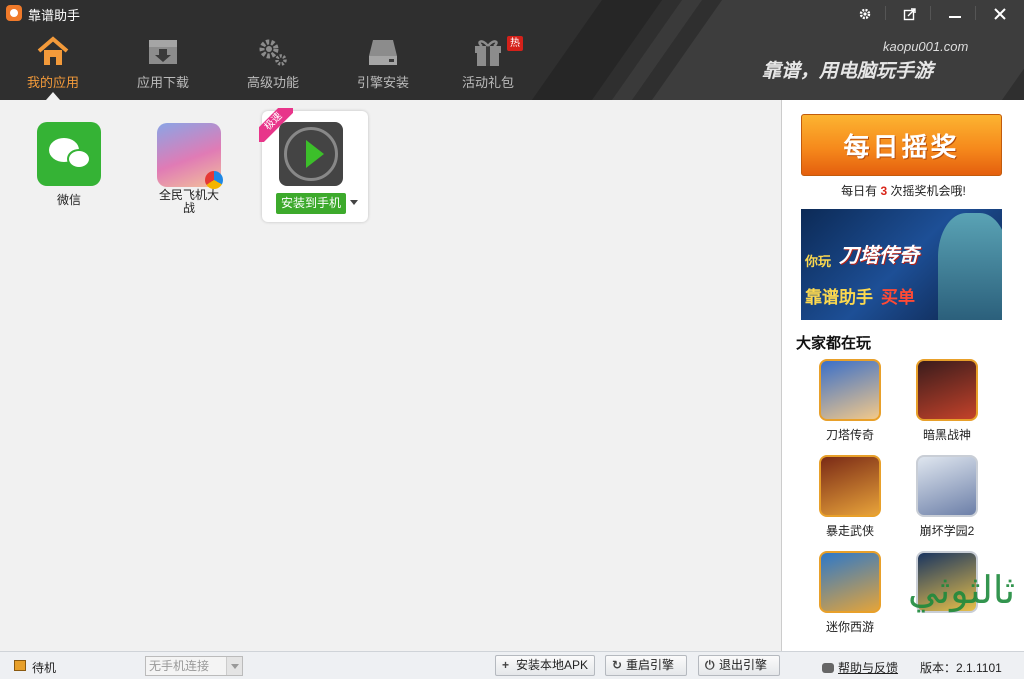  I want to click on home-icon, so click(53, 50).